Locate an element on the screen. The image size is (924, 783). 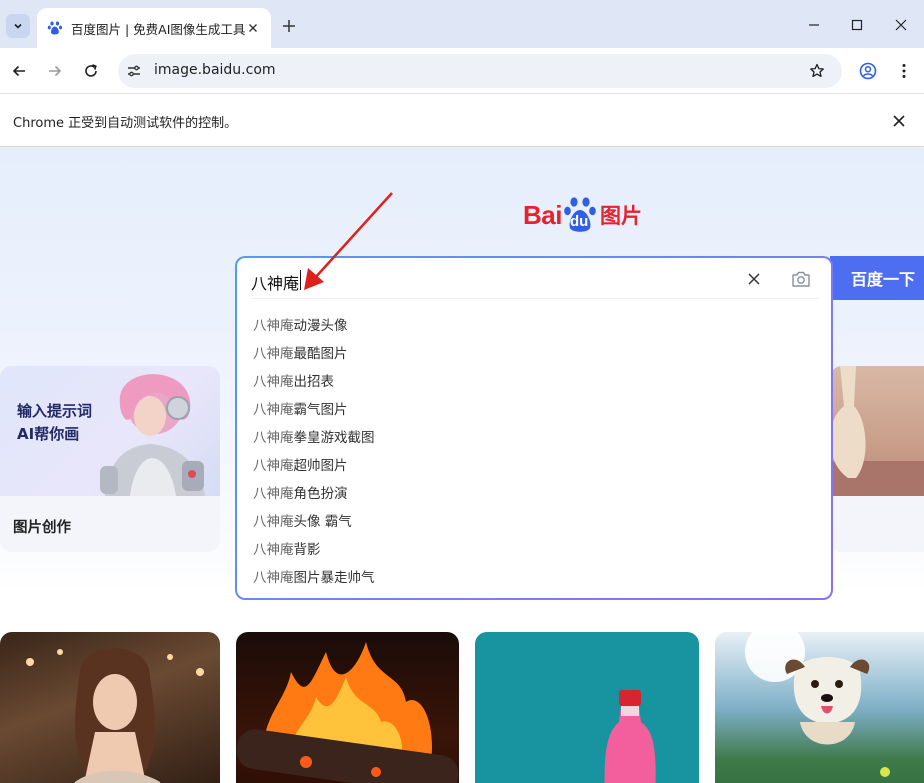
search-input: 八神庵 is located at coordinates (275, 282).